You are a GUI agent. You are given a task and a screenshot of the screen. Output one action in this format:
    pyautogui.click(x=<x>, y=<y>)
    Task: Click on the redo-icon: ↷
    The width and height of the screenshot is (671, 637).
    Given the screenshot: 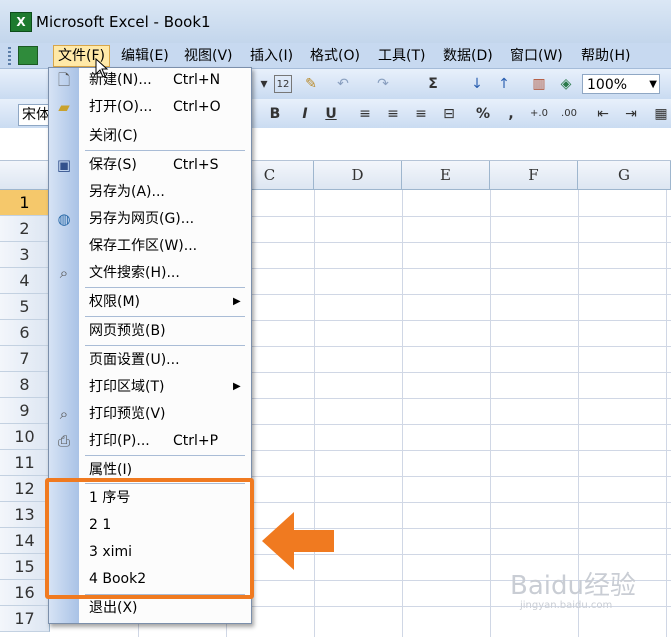 What is the action you would take?
    pyautogui.click(x=383, y=84)
    